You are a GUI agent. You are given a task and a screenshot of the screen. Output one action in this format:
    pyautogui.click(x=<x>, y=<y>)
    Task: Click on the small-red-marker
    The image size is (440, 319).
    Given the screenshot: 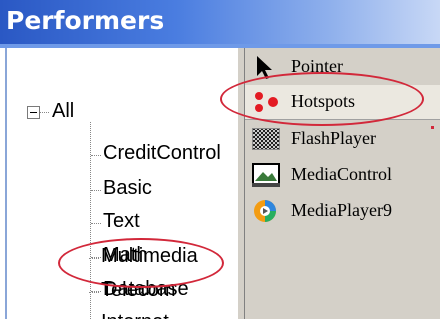 What is the action you would take?
    pyautogui.click(x=432, y=127)
    